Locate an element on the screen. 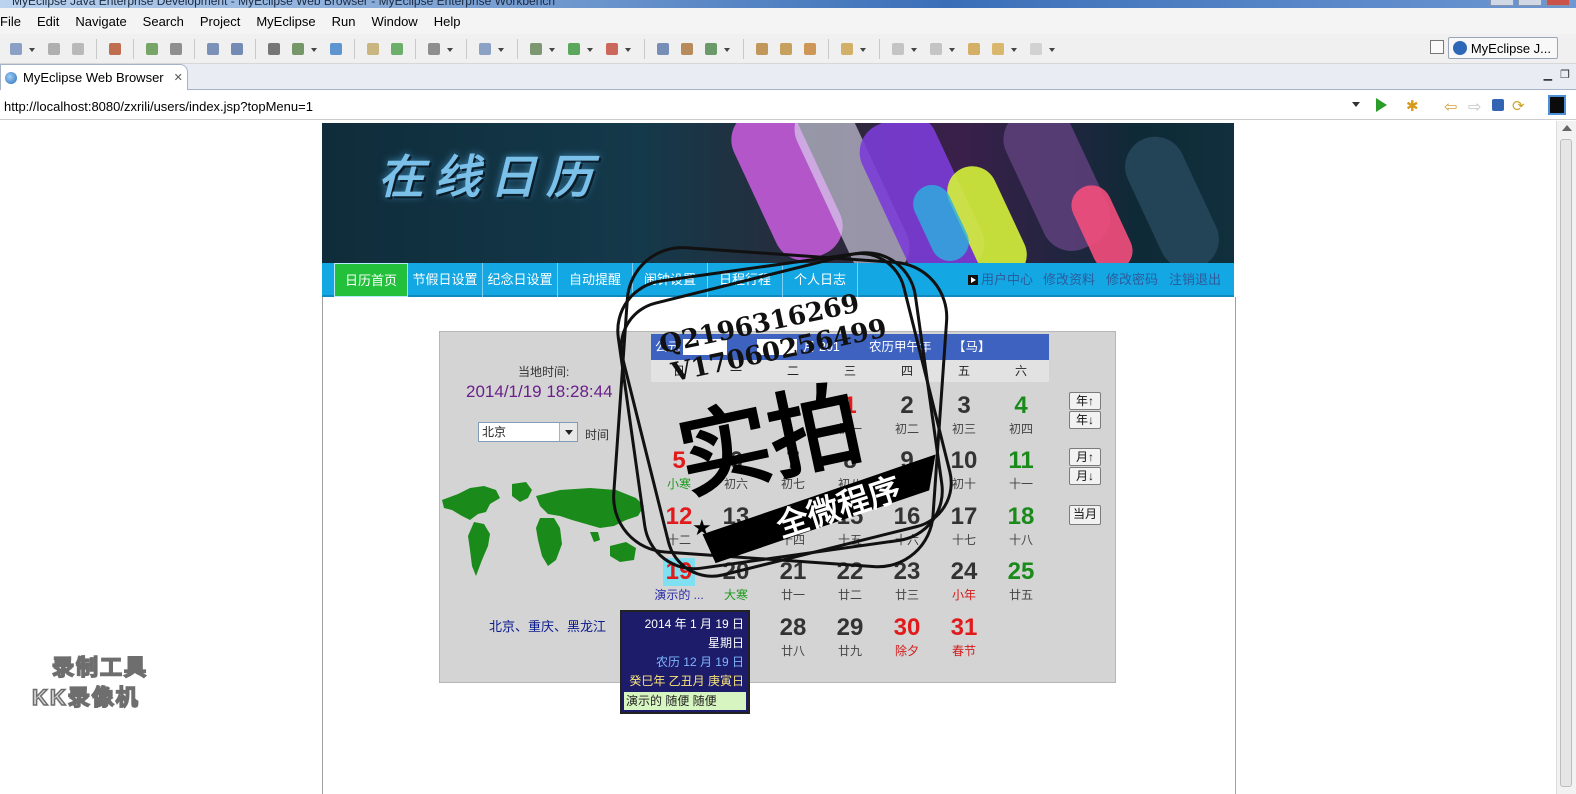  nav-edit-profile: 修改资料 is located at coordinates (1069, 280).